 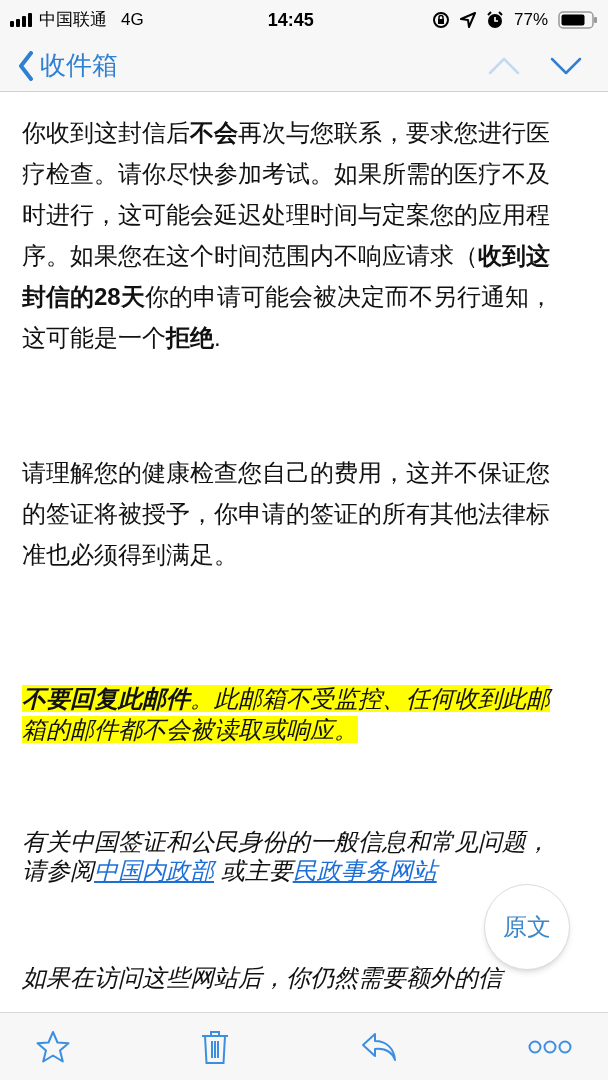 I want to click on back-button: 收件箱, so click(x=68, y=65).